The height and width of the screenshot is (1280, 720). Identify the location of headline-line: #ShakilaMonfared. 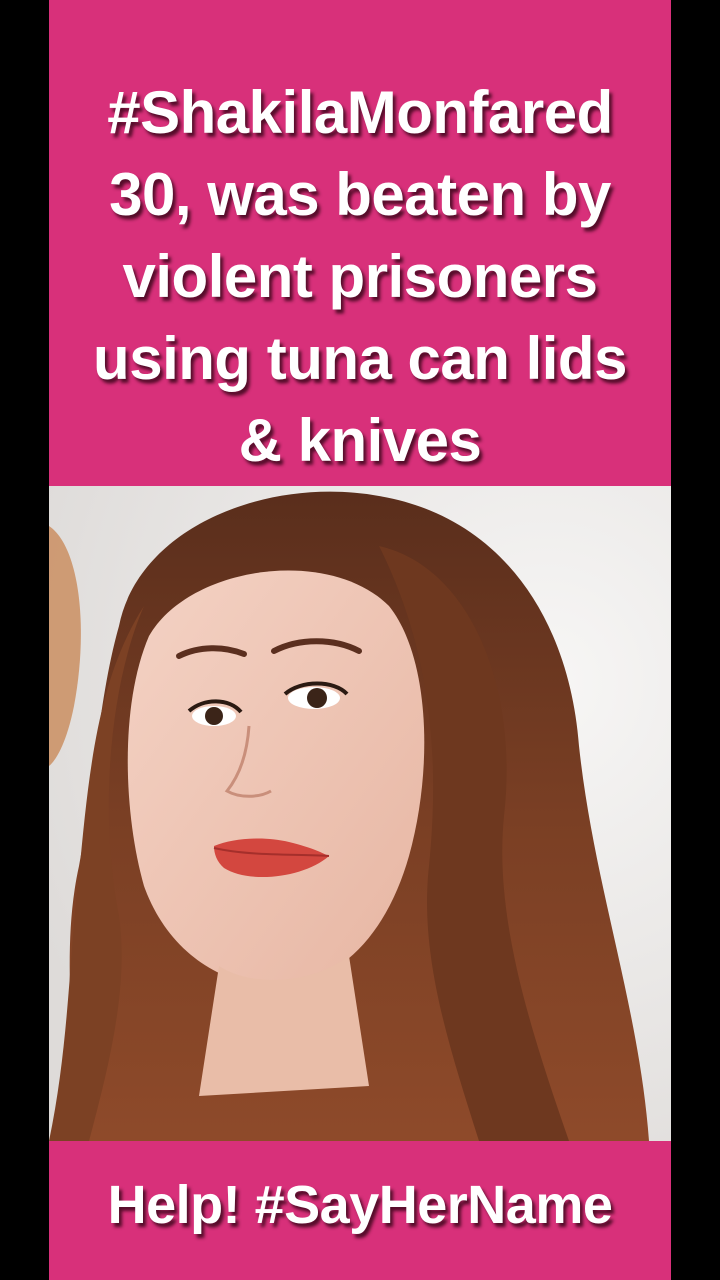
(360, 112).